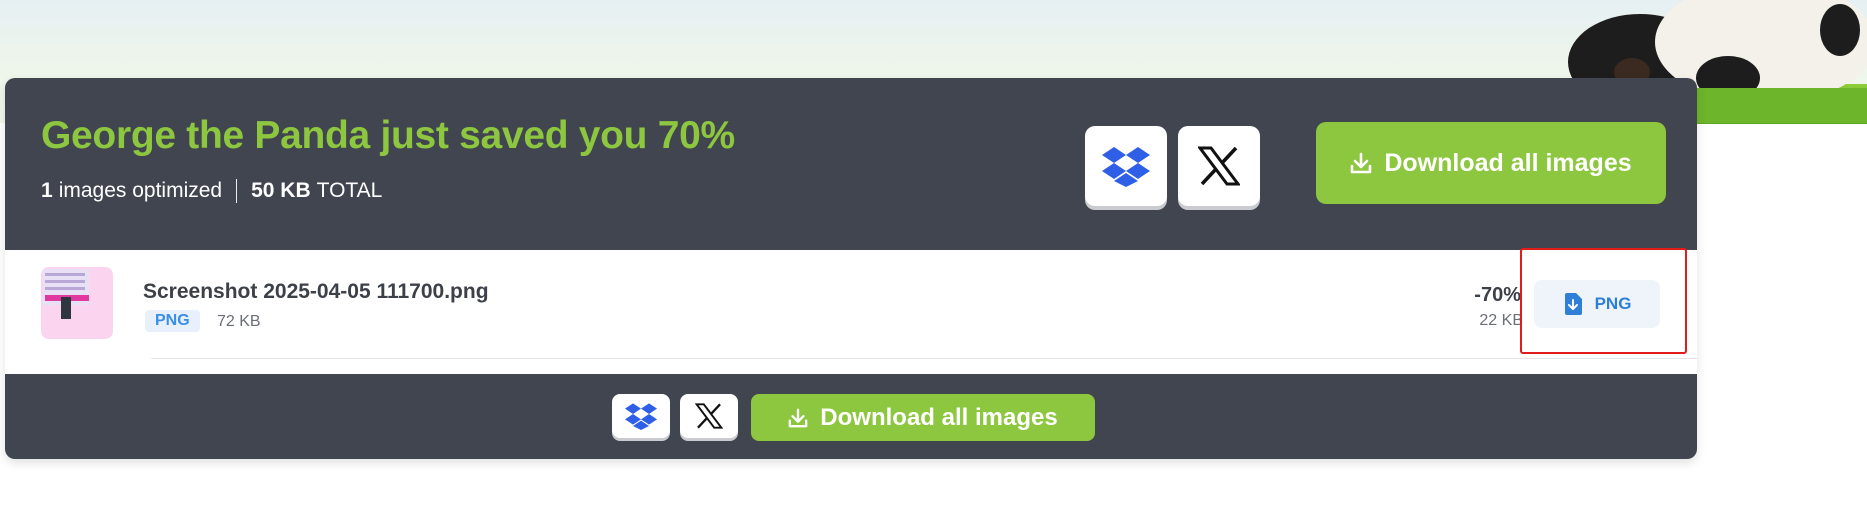 Image resolution: width=1867 pixels, height=523 pixels. I want to click on optimization-summary: 1 images optimized 50 KB TOTAL, so click(211, 191).